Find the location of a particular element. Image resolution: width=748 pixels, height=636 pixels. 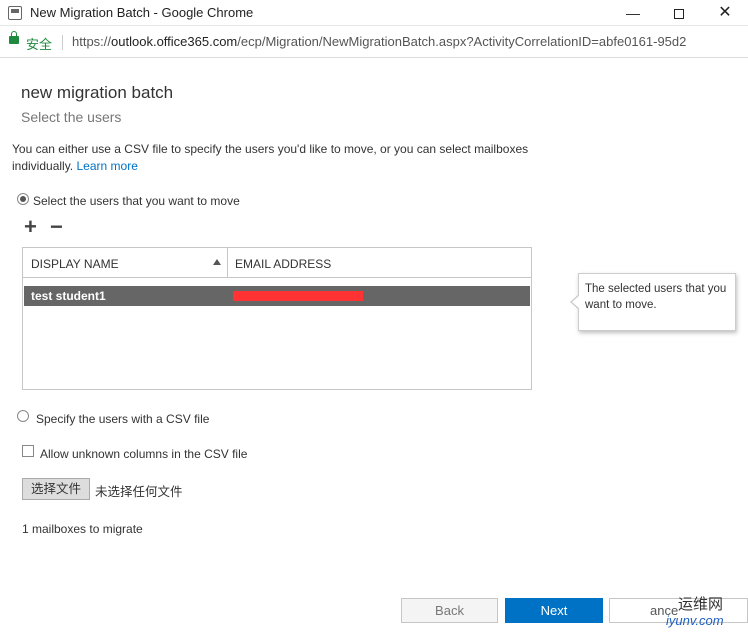

allow-unknown-checkbox is located at coordinates (28, 451).